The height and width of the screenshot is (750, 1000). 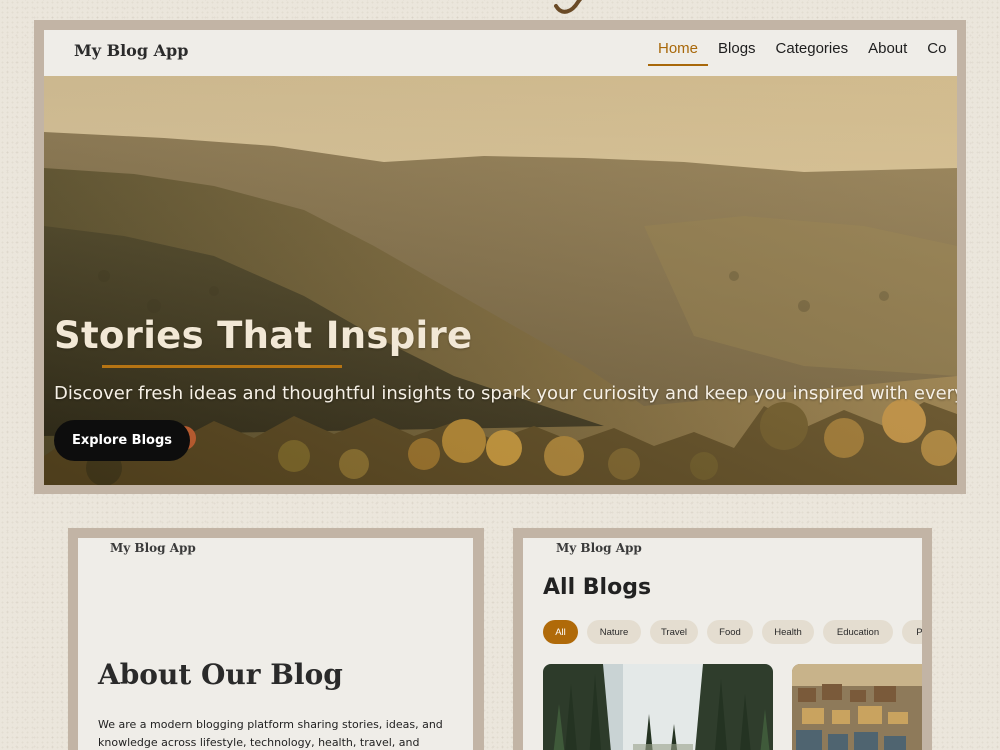 What do you see at coordinates (936, 53) in the screenshot?
I see `nav-link-contact: Co` at bounding box center [936, 53].